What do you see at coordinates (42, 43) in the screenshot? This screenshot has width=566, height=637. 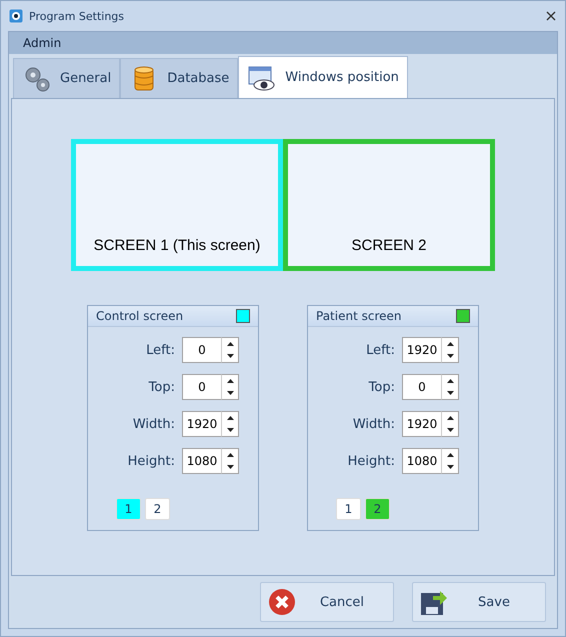 I see `menu-item: Admin` at bounding box center [42, 43].